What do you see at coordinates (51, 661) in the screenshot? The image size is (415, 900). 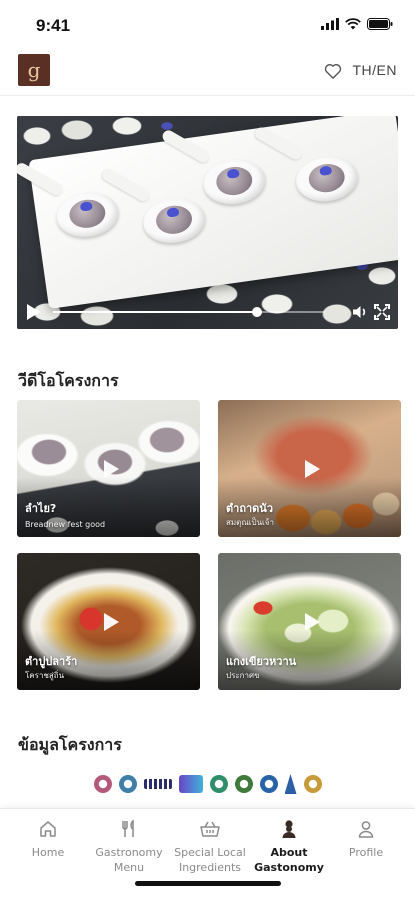 I see `video-card-title: ตำปูปลาร้า` at bounding box center [51, 661].